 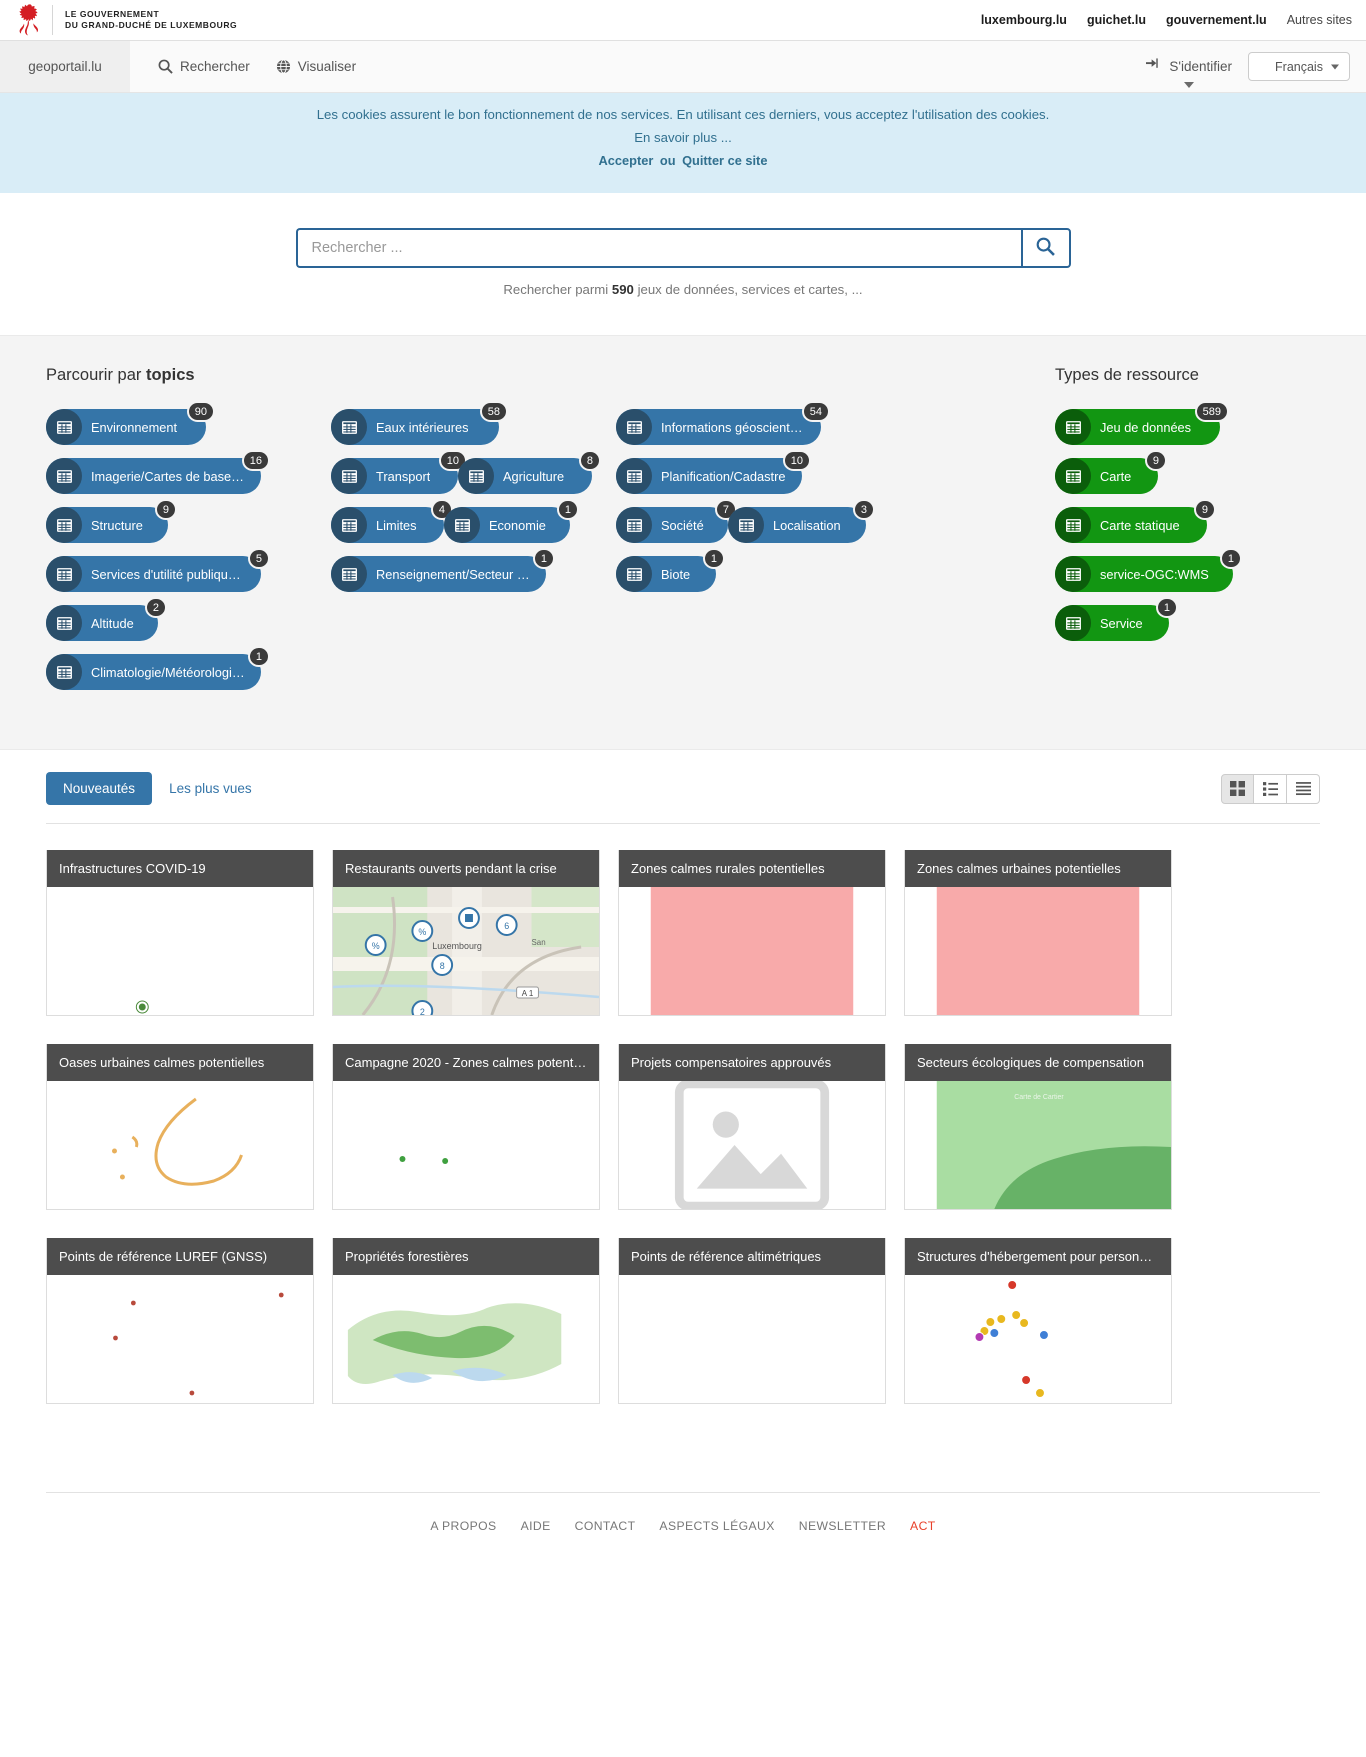 I want to click on result-card: Points de référence altimétriques, so click(x=752, y=1321).